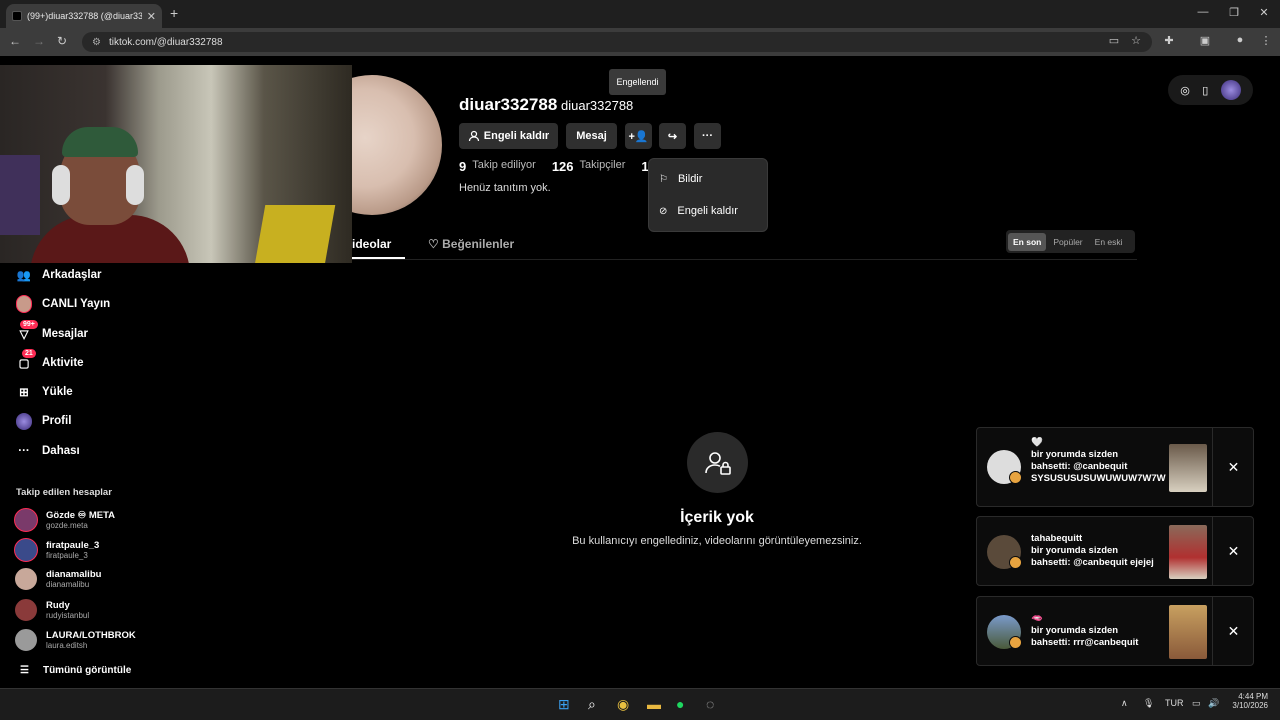 The image size is (1280, 720). What do you see at coordinates (1234, 12) in the screenshot?
I see `restore-button: ❐` at bounding box center [1234, 12].